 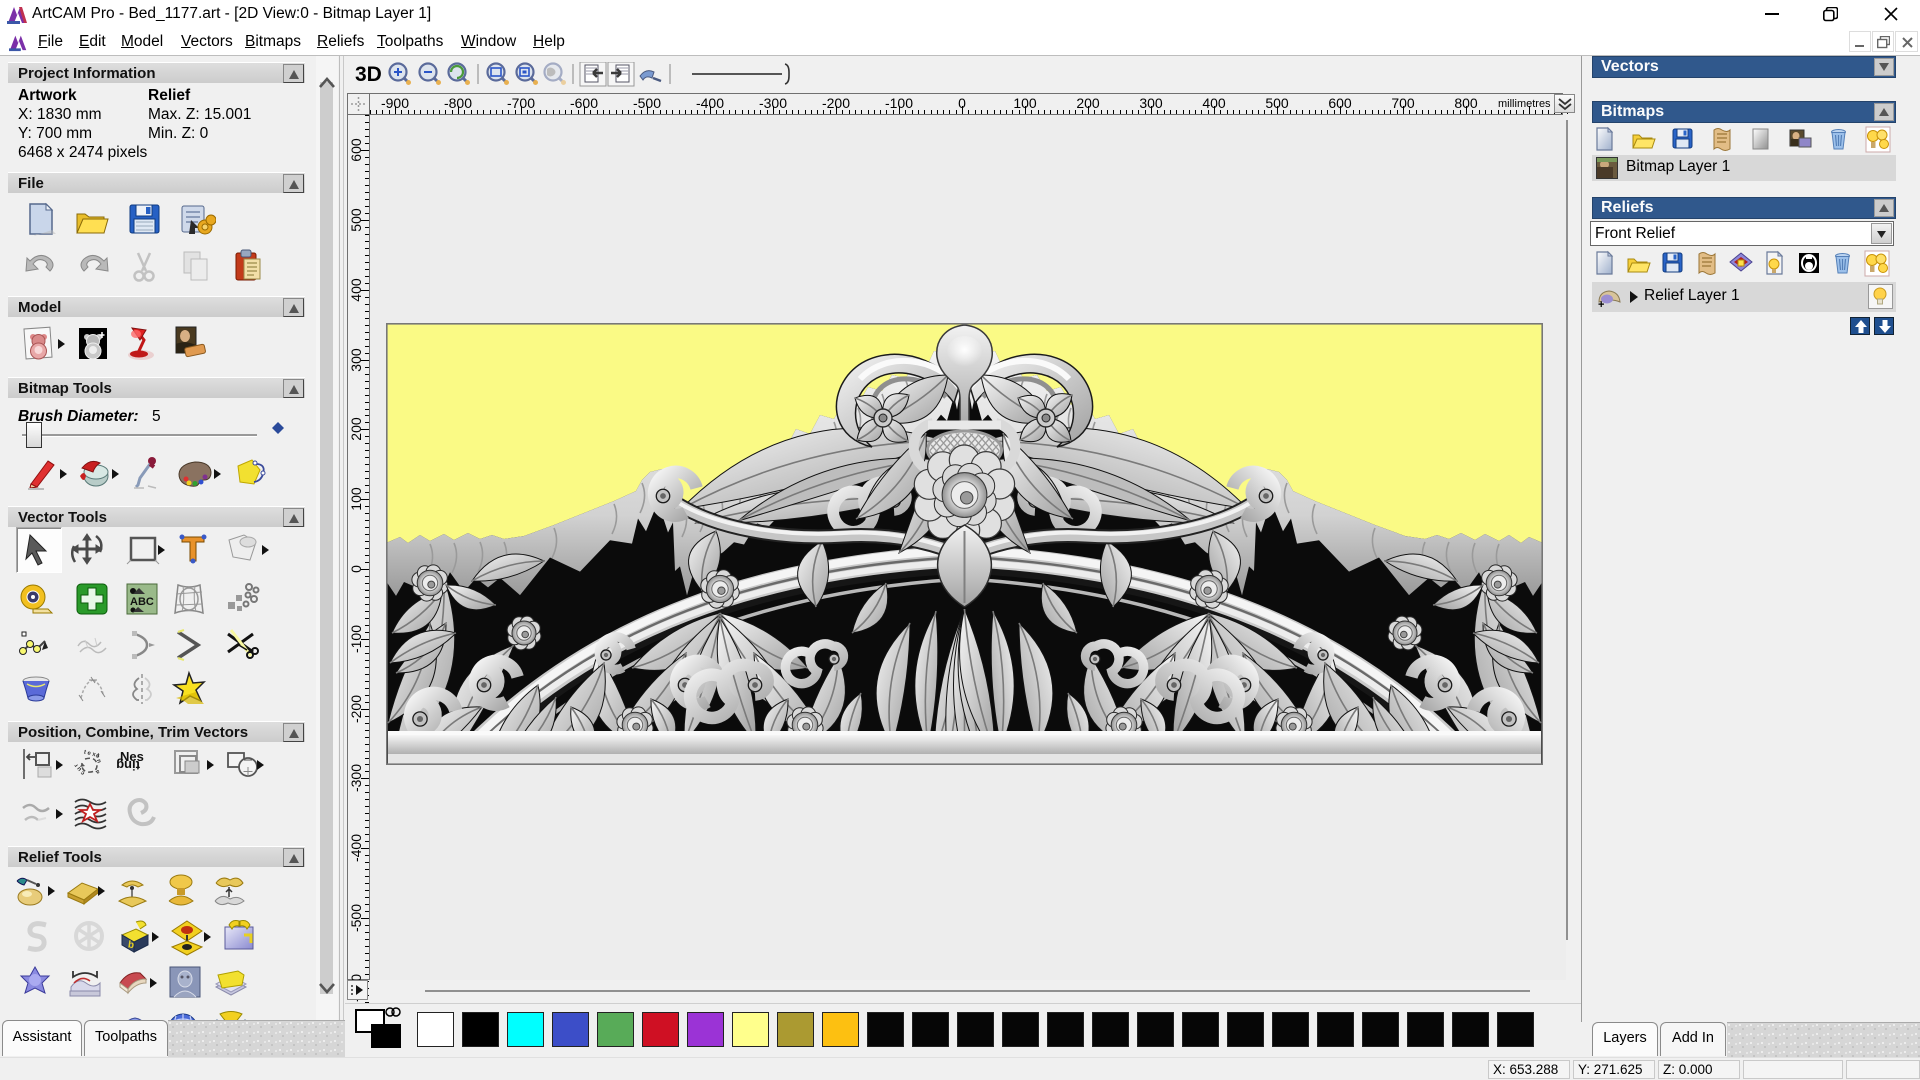 I want to click on svg-text: ABC, so click(x=142, y=602).